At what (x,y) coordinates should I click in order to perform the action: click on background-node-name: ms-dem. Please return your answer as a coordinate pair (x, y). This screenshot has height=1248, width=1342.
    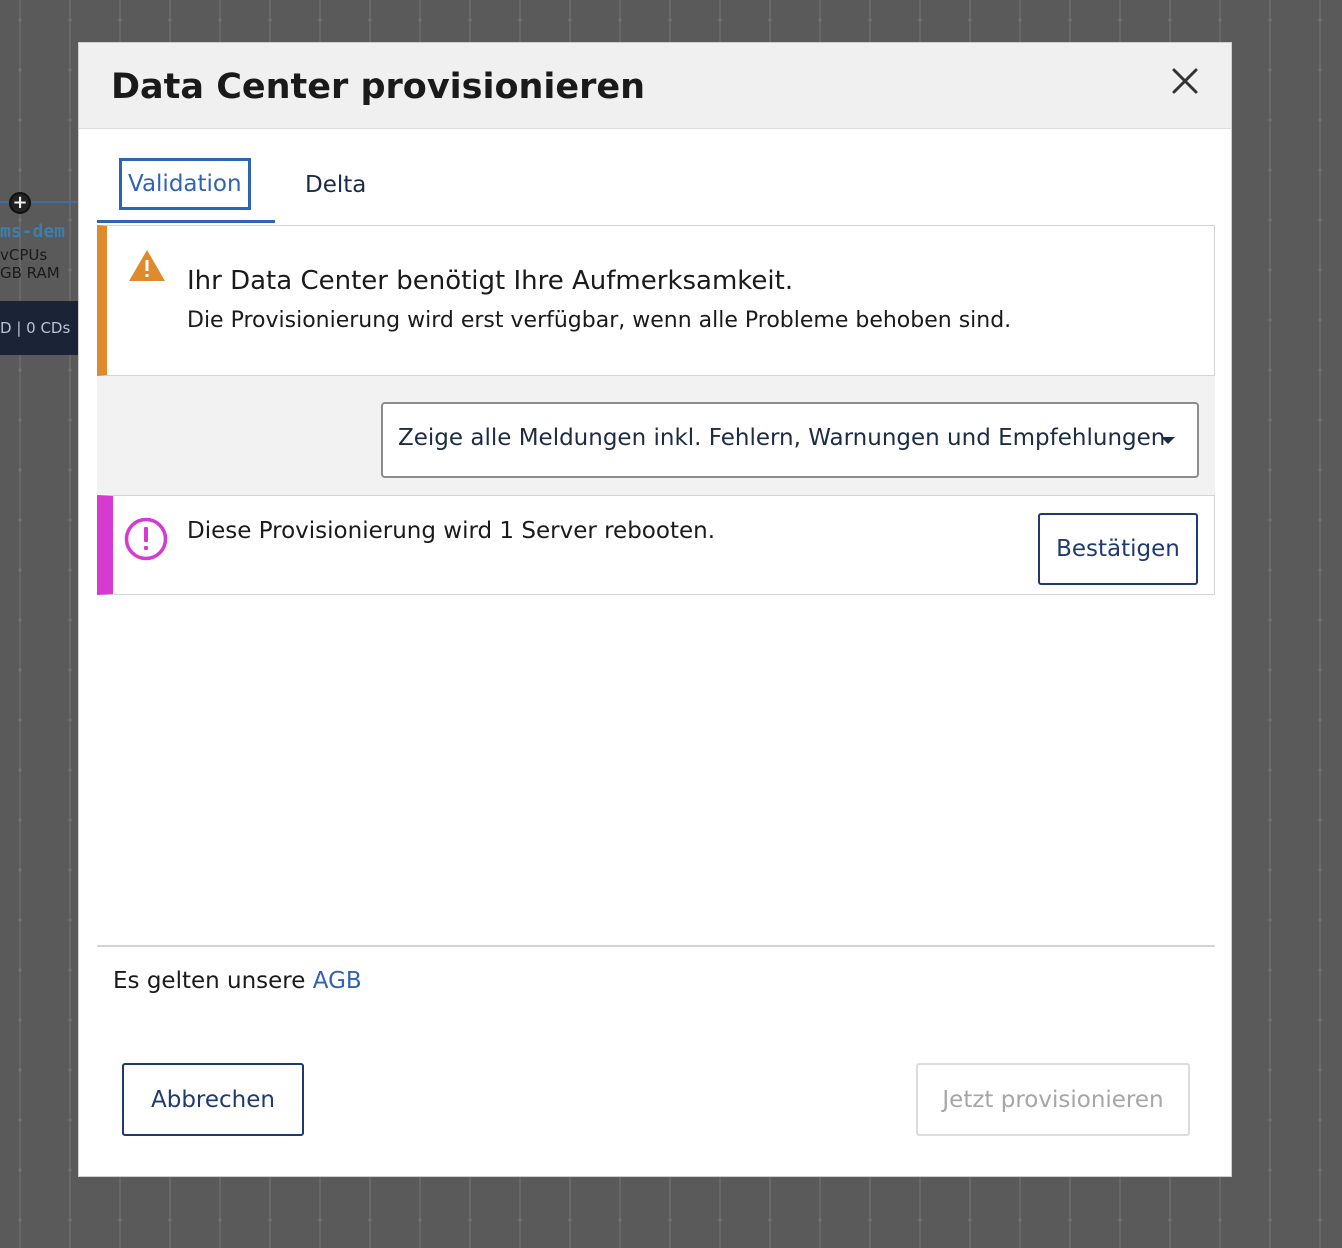
    Looking at the image, I should click on (33, 231).